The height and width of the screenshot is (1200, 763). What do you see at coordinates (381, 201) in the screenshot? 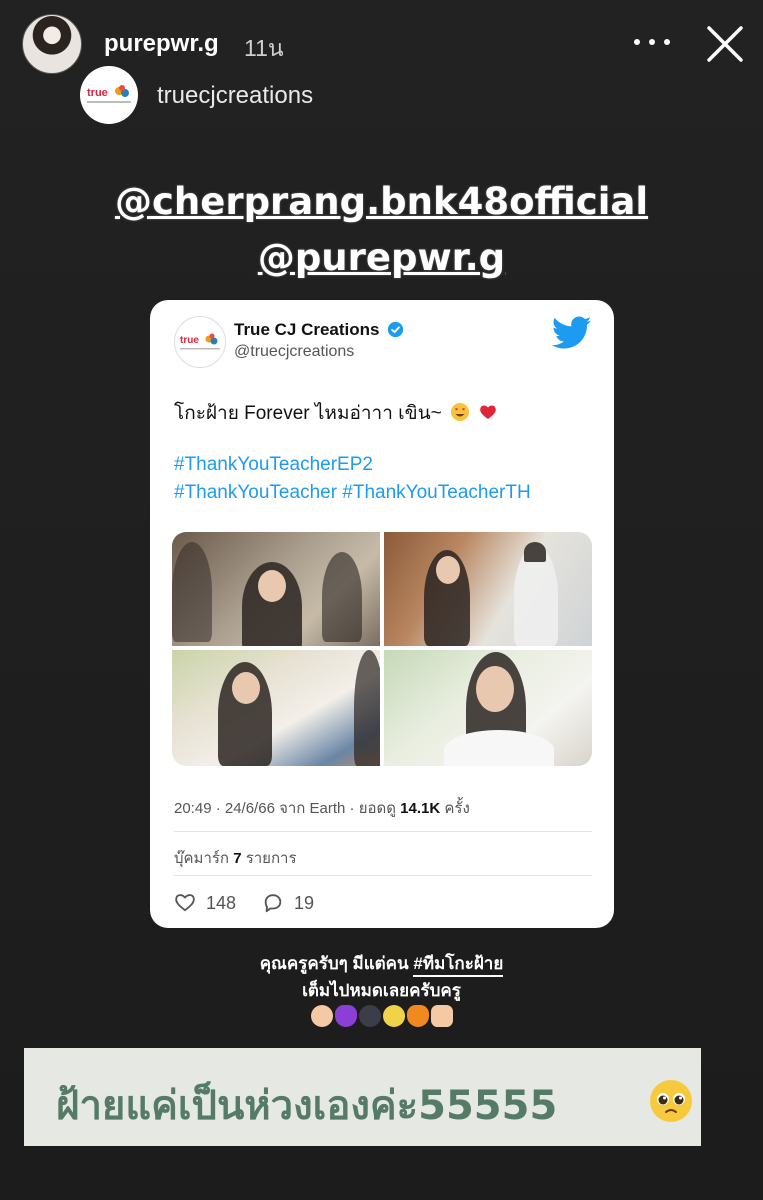
I see `mention-cherprang: @cherprang.bnk48official` at bounding box center [381, 201].